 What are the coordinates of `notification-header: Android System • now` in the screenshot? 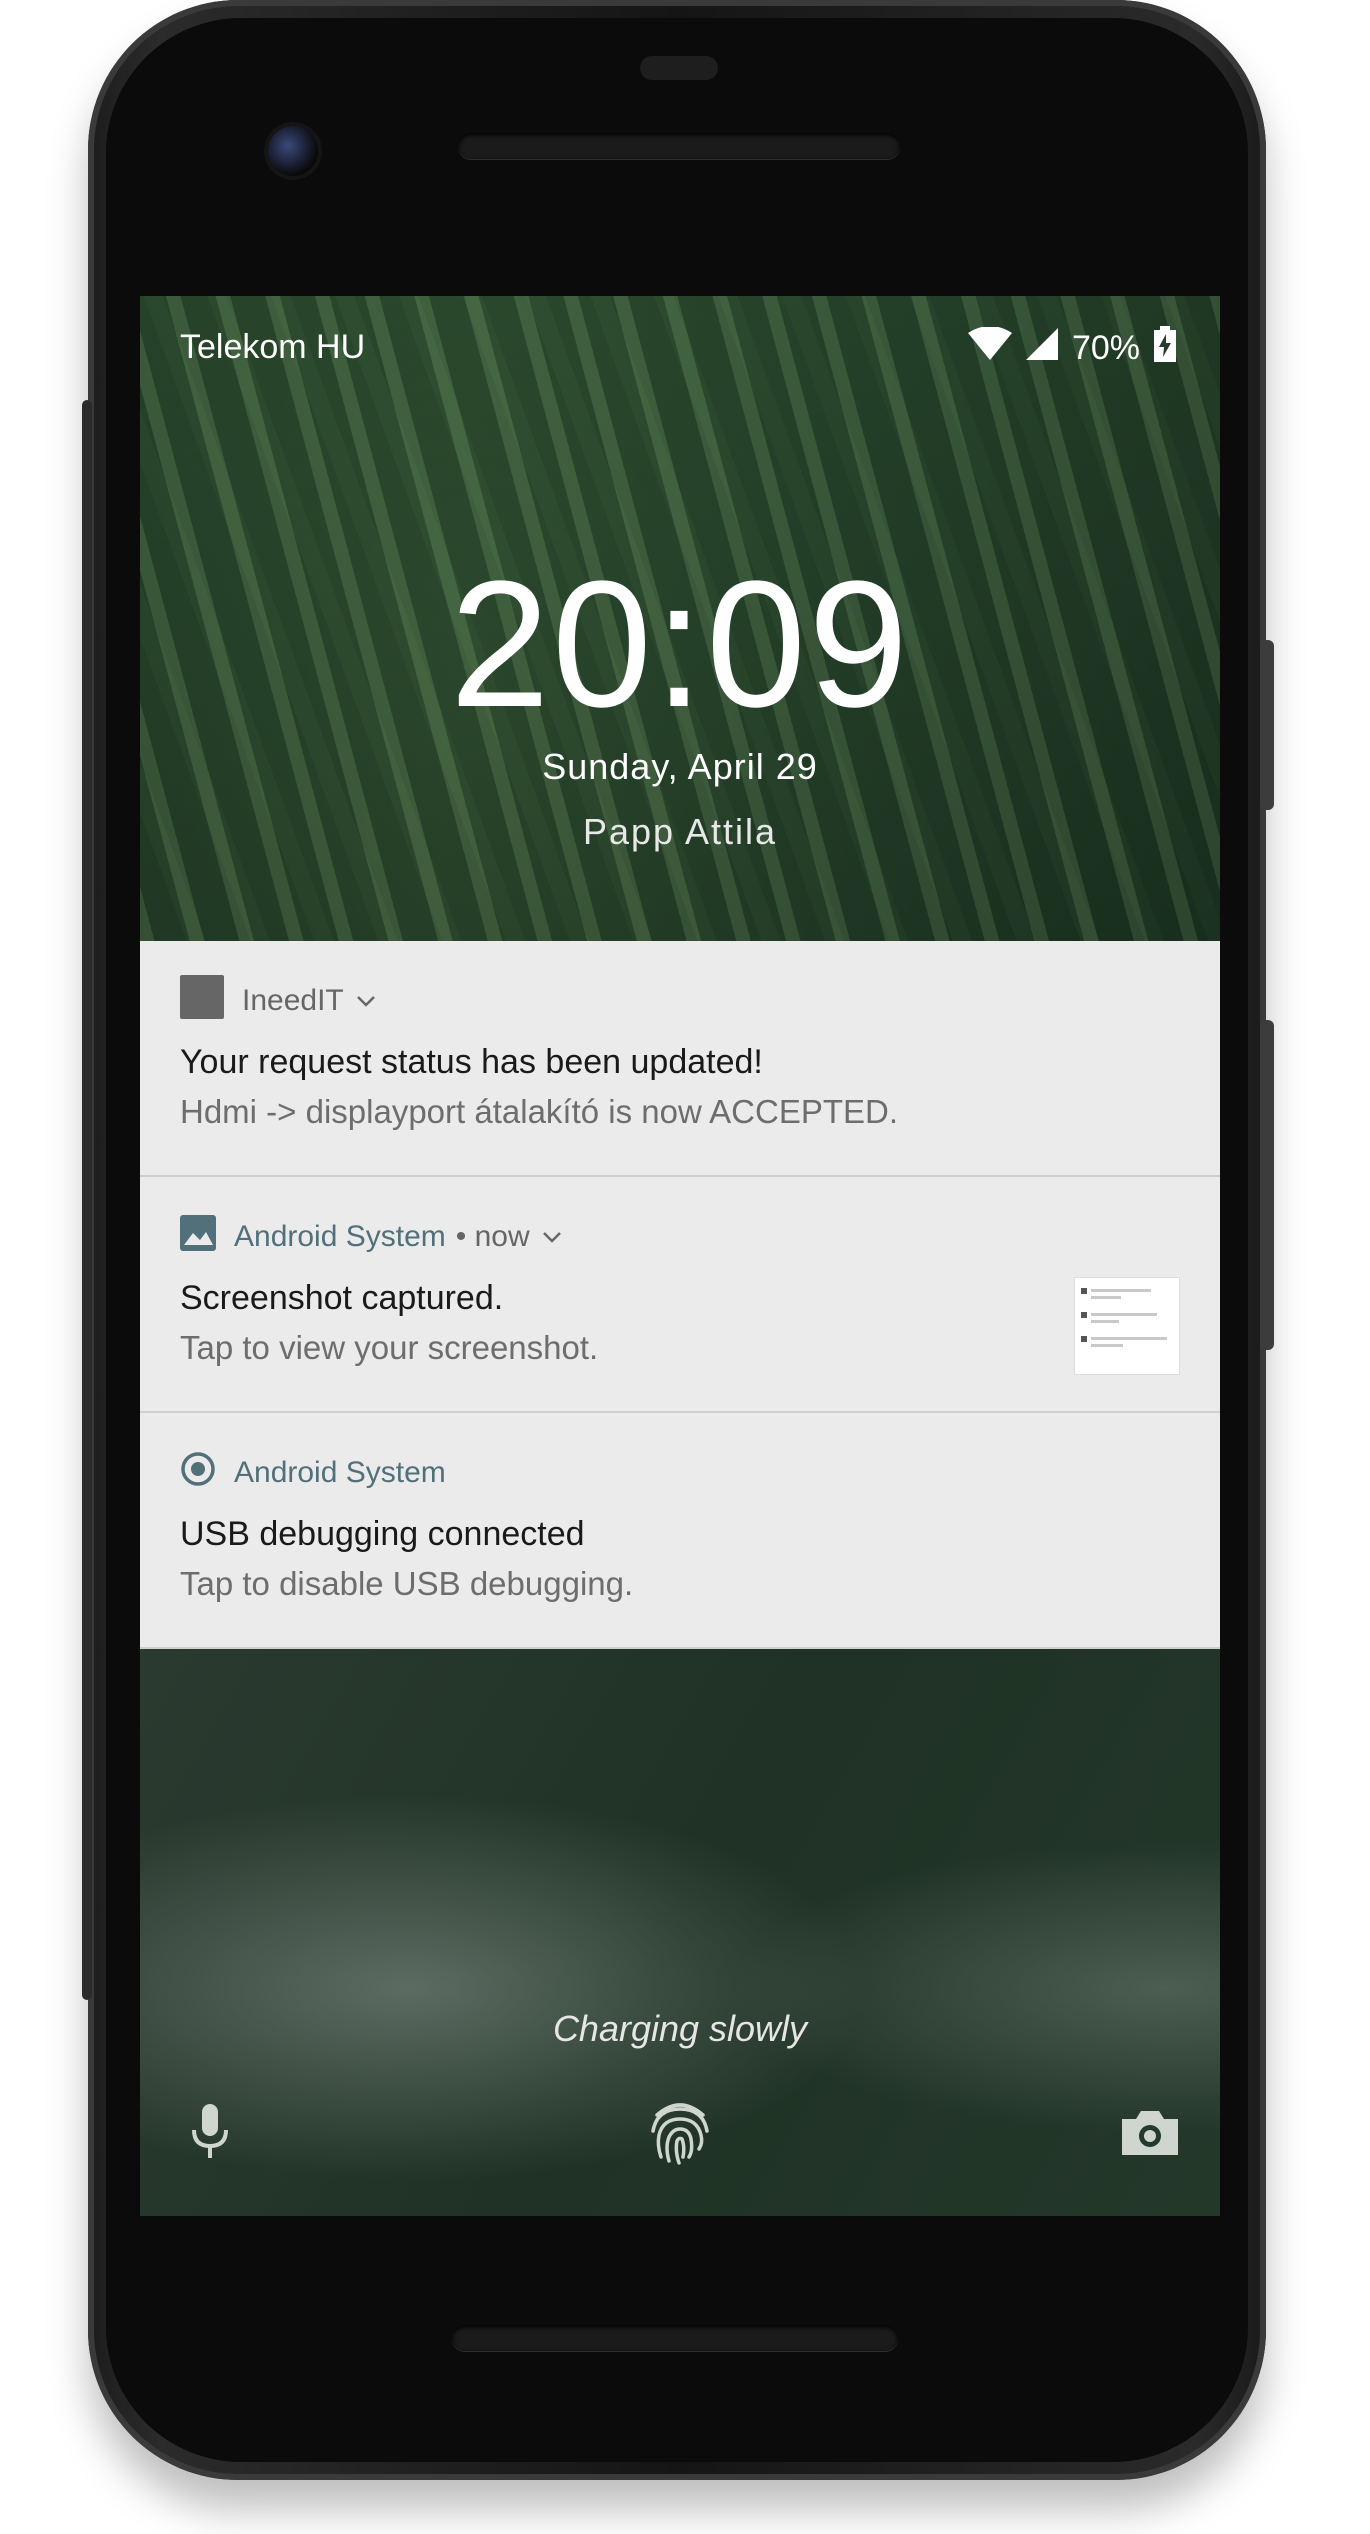 It's located at (371, 1237).